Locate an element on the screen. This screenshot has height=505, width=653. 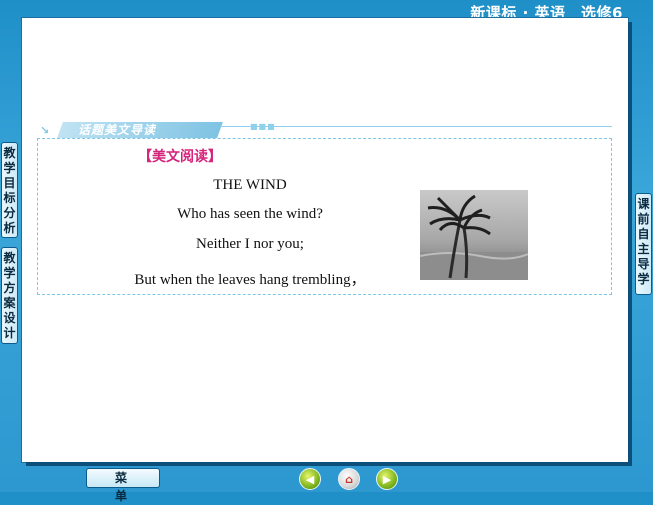
section-heading: 【美文阅读】 is located at coordinates (180, 157).